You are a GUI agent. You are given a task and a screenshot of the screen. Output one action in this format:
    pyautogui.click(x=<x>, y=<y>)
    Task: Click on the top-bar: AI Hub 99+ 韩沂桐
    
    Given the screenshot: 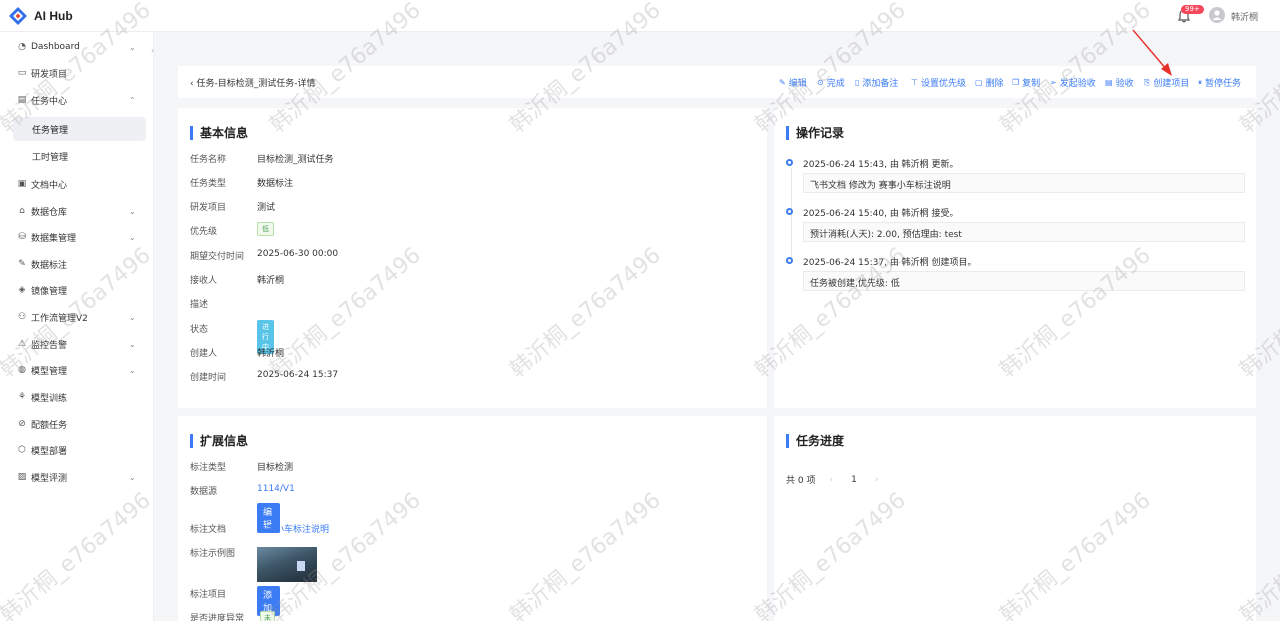 What is the action you would take?
    pyautogui.click(x=640, y=16)
    